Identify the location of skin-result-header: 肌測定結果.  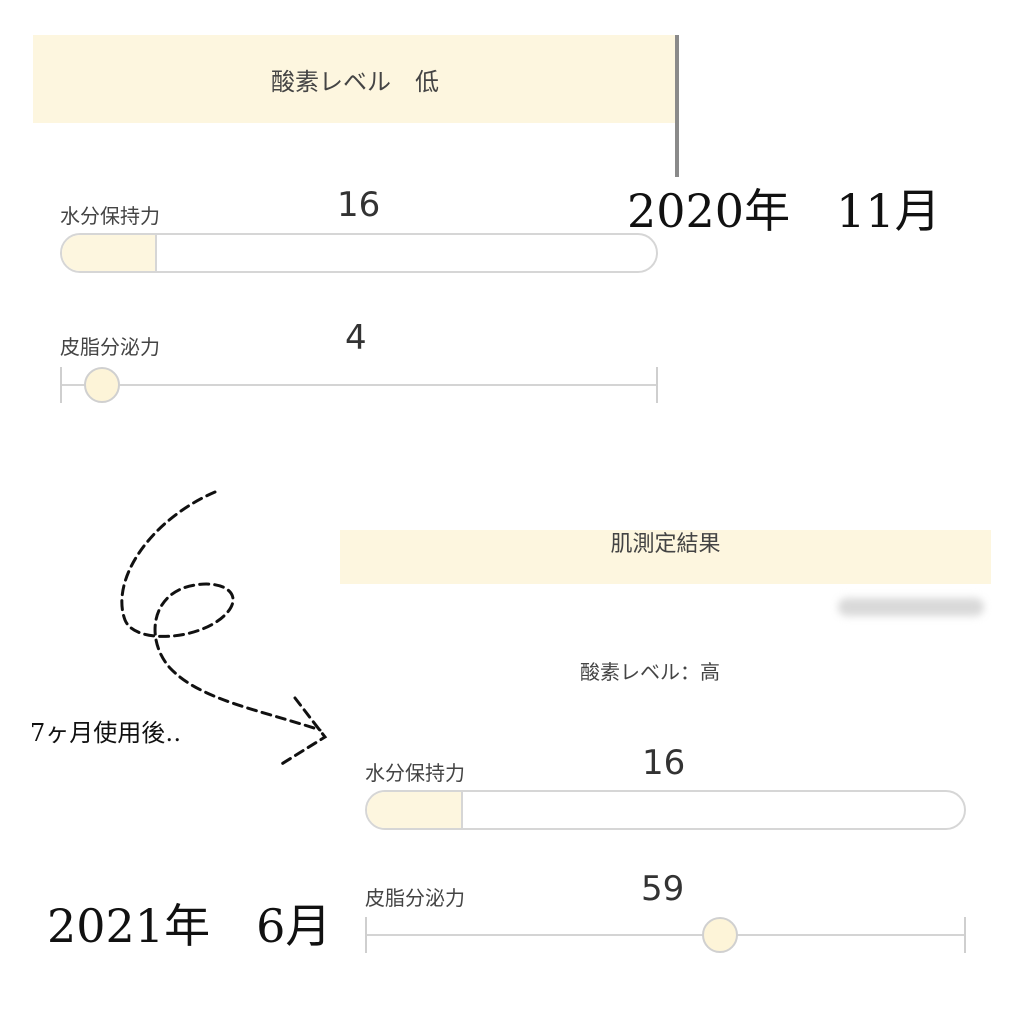
(665, 557).